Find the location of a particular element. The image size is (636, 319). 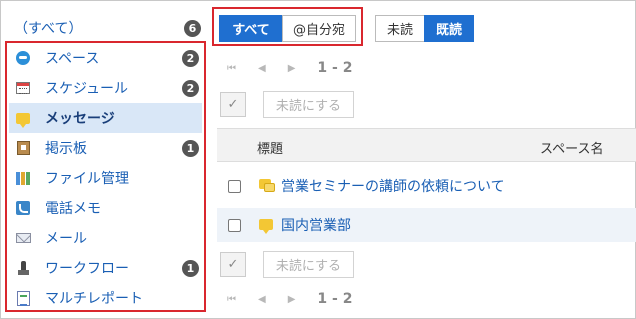

sidebar-item-schedule: スケジュール 2 is located at coordinates (105, 88).